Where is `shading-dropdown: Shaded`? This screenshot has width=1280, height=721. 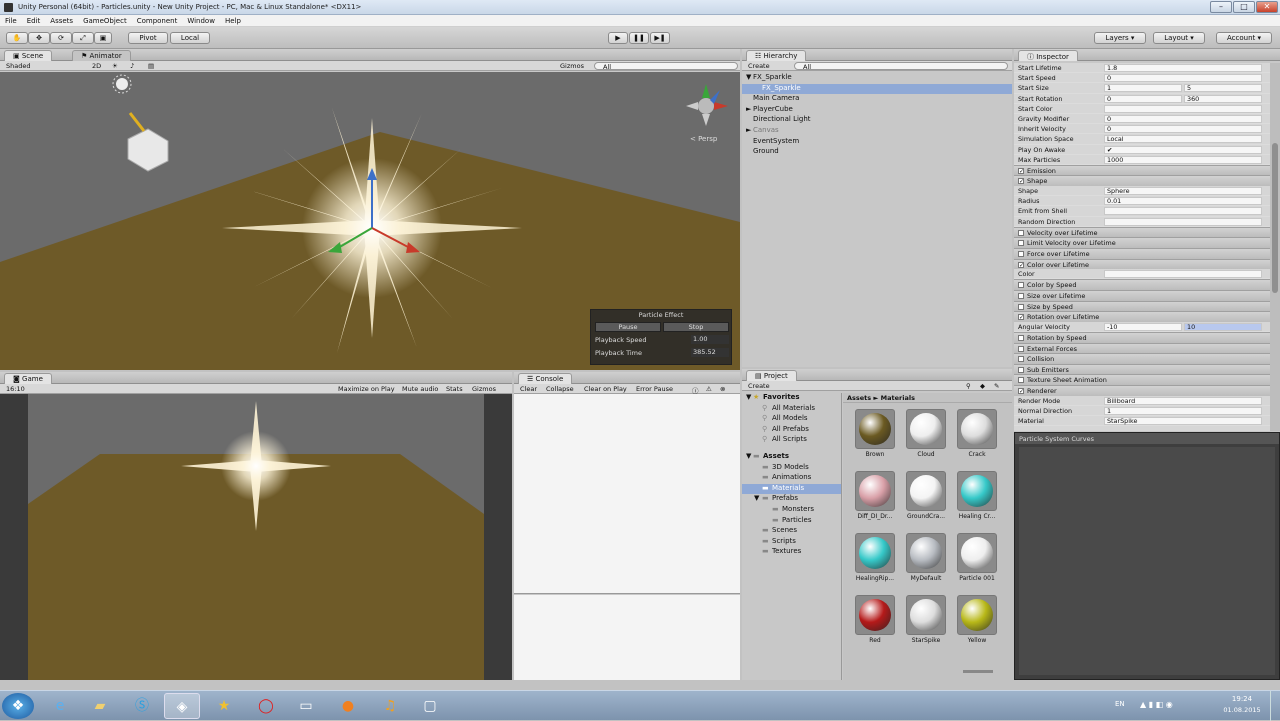 shading-dropdown: Shaded is located at coordinates (18, 66).